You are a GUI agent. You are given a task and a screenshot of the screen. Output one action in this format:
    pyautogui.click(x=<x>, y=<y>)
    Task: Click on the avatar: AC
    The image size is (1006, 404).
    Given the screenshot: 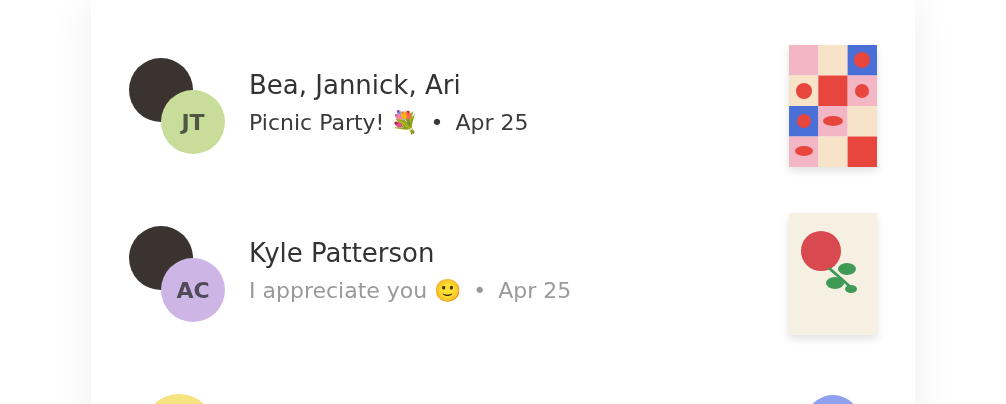 What is the action you would take?
    pyautogui.click(x=193, y=290)
    